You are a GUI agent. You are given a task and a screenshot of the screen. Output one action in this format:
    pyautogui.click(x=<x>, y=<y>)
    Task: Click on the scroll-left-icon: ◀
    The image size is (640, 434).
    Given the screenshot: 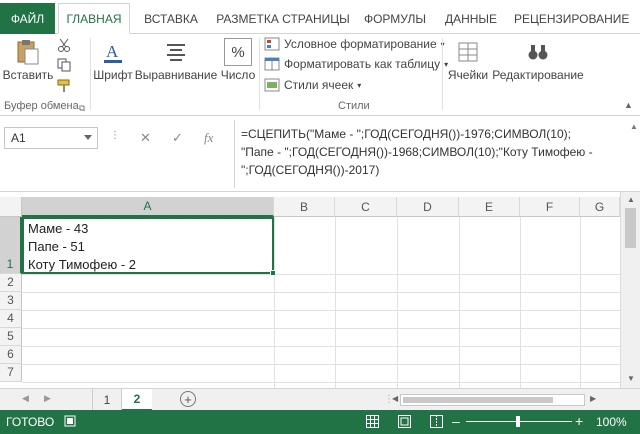 What is the action you would take?
    pyautogui.click(x=395, y=398)
    